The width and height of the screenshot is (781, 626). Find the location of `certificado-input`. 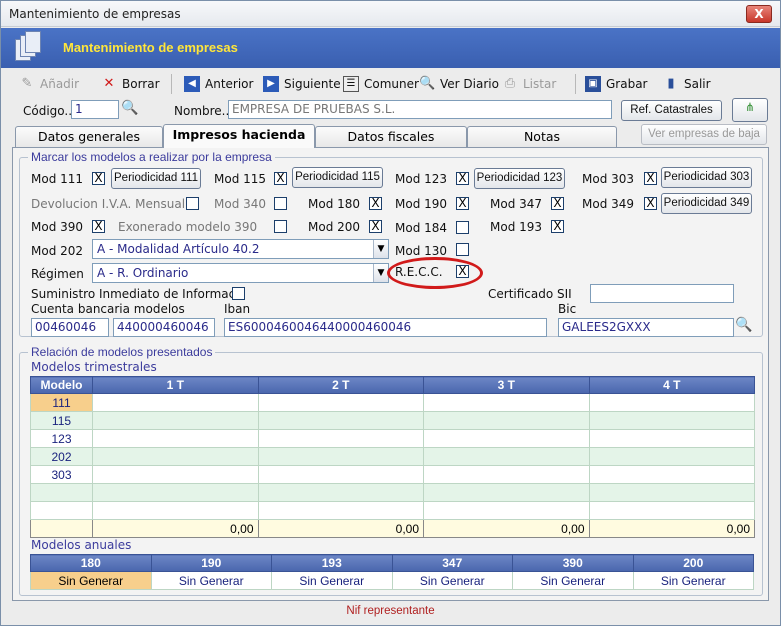

certificado-input is located at coordinates (662, 293).